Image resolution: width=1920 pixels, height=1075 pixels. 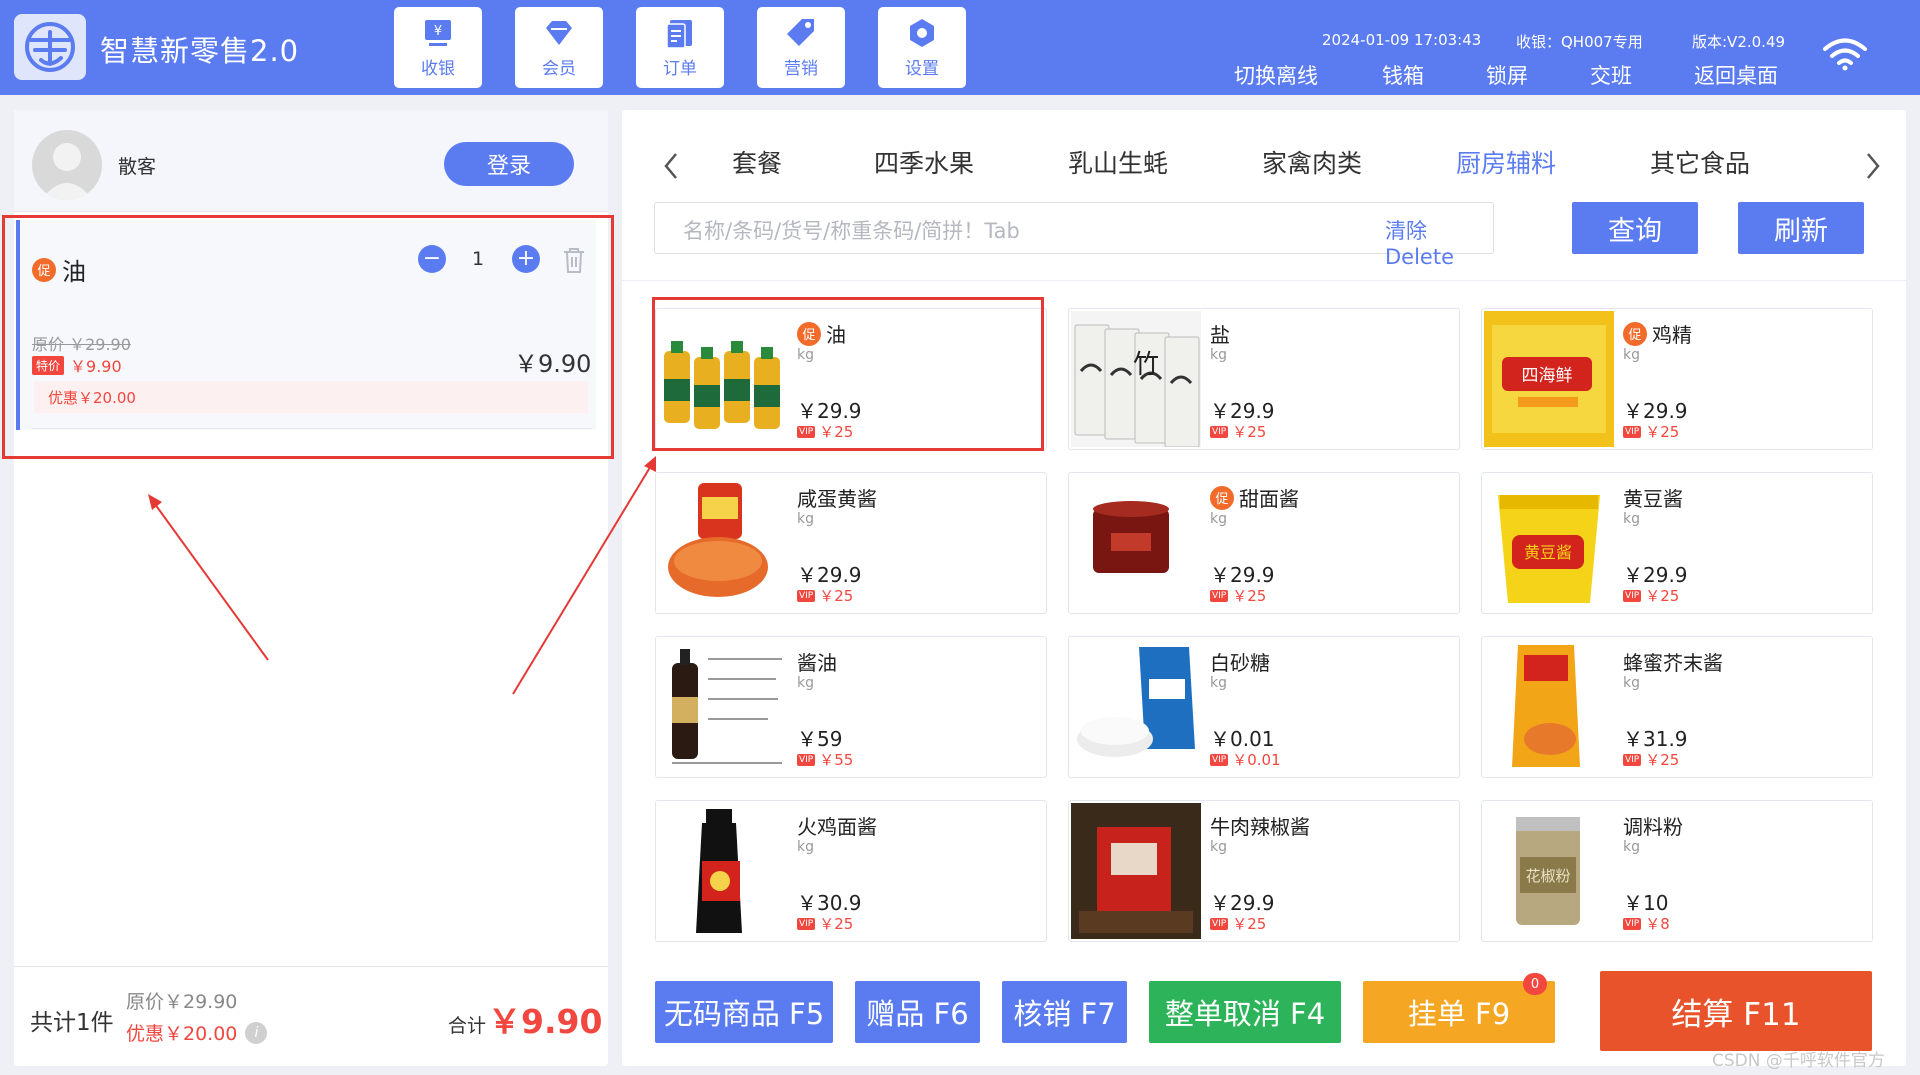 What do you see at coordinates (1579, 42) in the screenshot?
I see `cashier-id: 收银：QH007专用` at bounding box center [1579, 42].